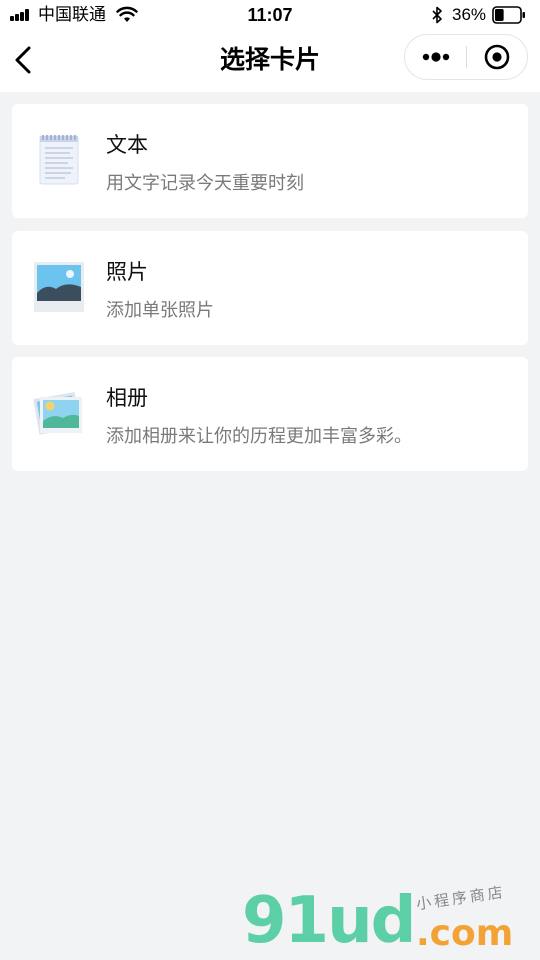 The image size is (540, 960). I want to click on watermark-domain: .com, so click(465, 933).